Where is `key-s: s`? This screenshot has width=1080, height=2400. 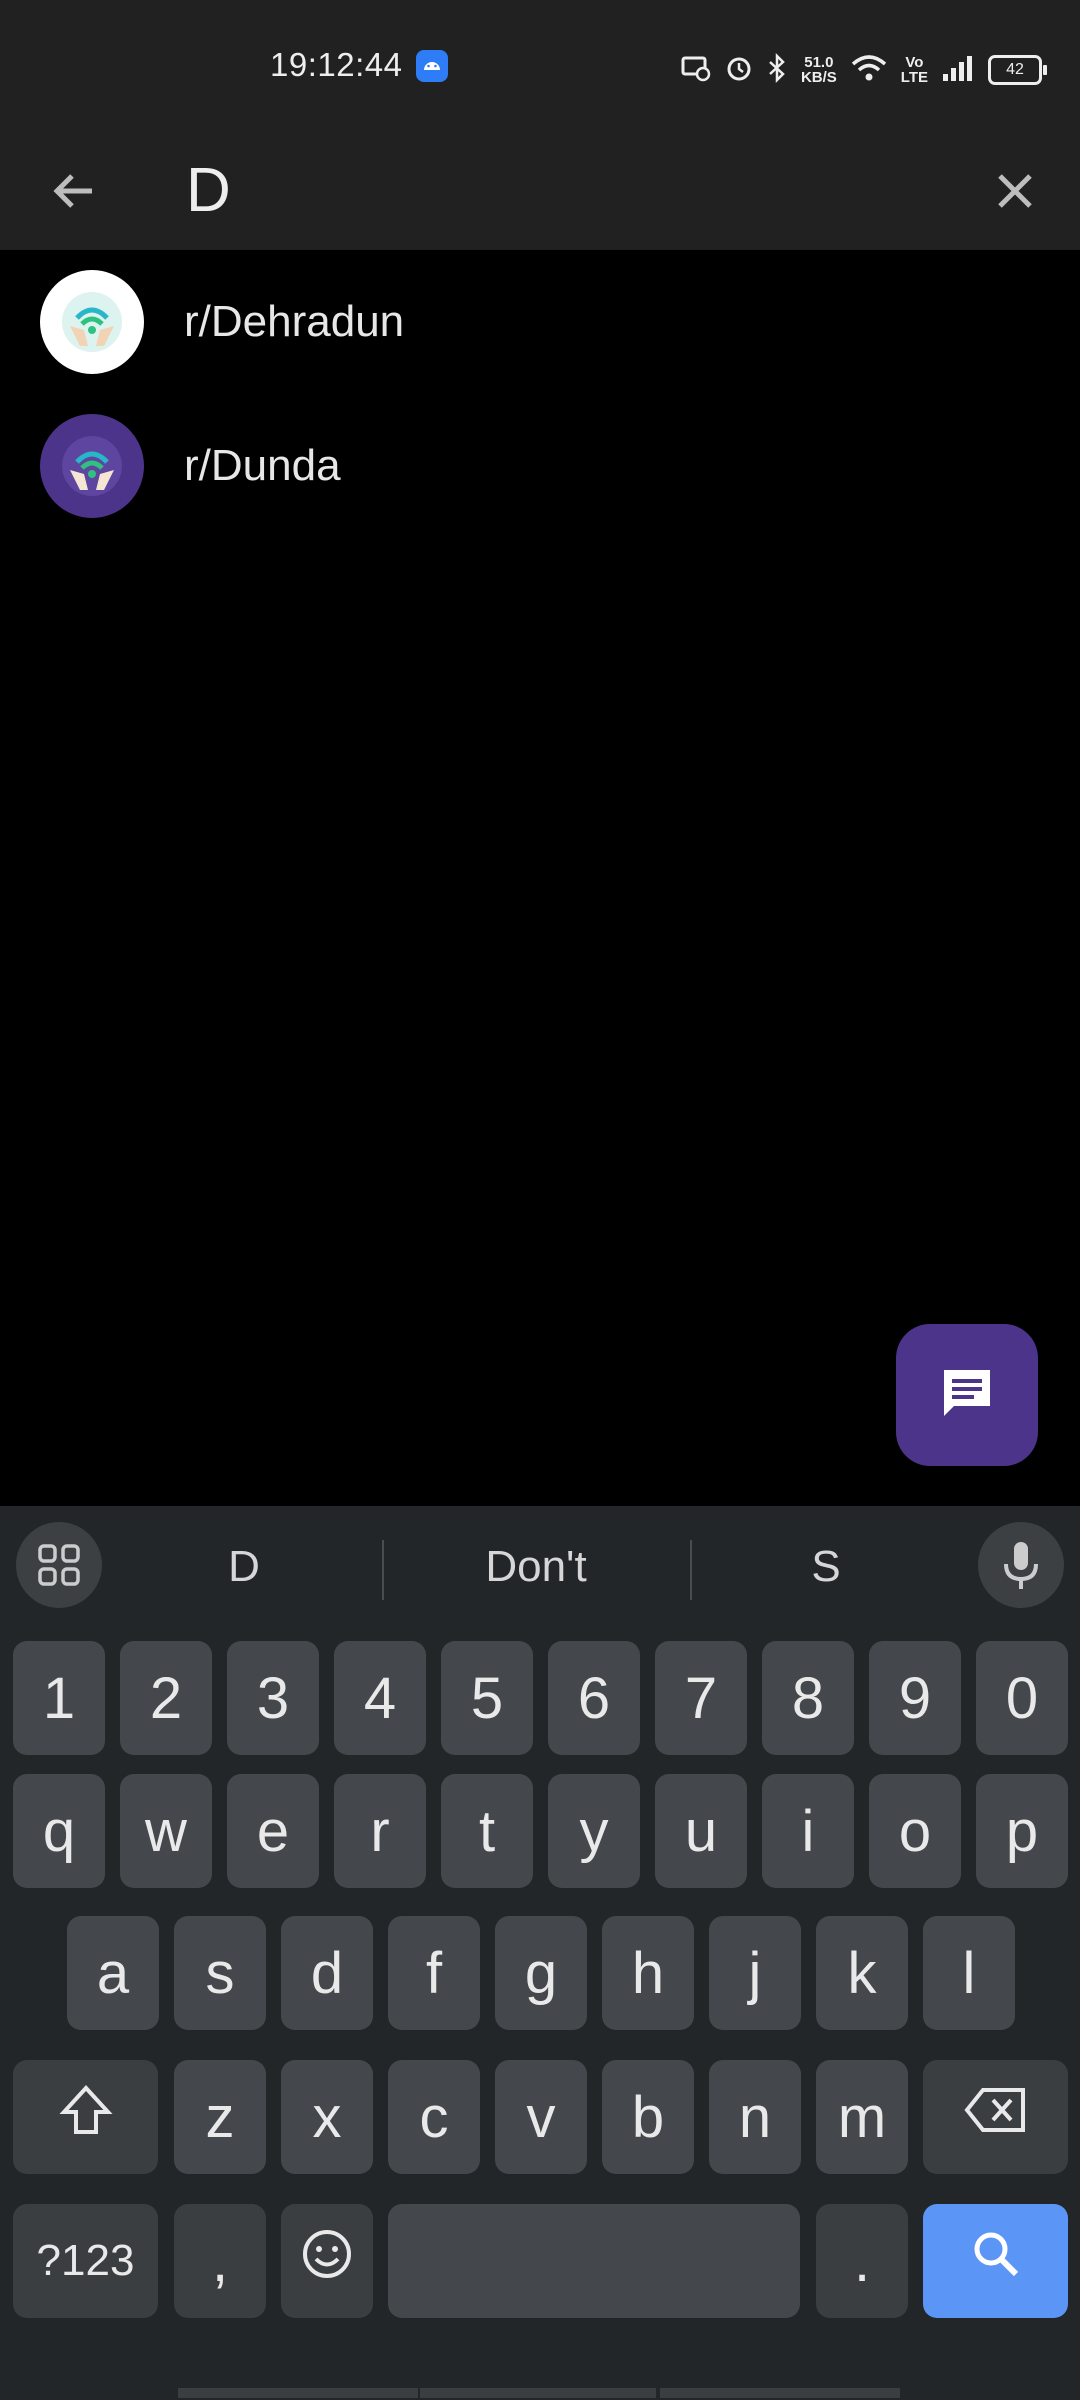 key-s: s is located at coordinates (220, 1973).